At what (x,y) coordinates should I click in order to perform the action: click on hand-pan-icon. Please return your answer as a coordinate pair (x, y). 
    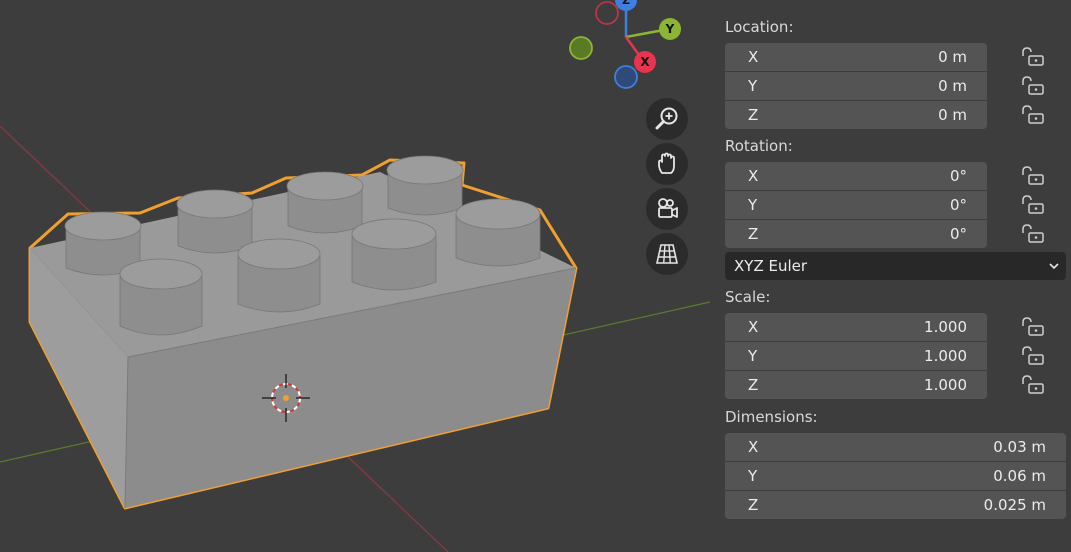
    Looking at the image, I should click on (666, 163).